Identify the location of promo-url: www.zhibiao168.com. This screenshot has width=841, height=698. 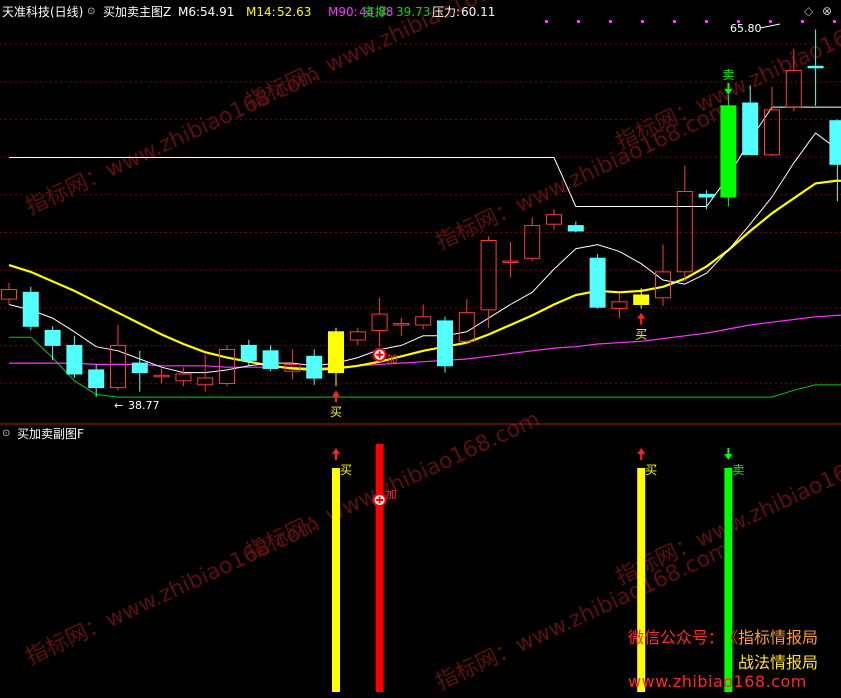
(717, 681).